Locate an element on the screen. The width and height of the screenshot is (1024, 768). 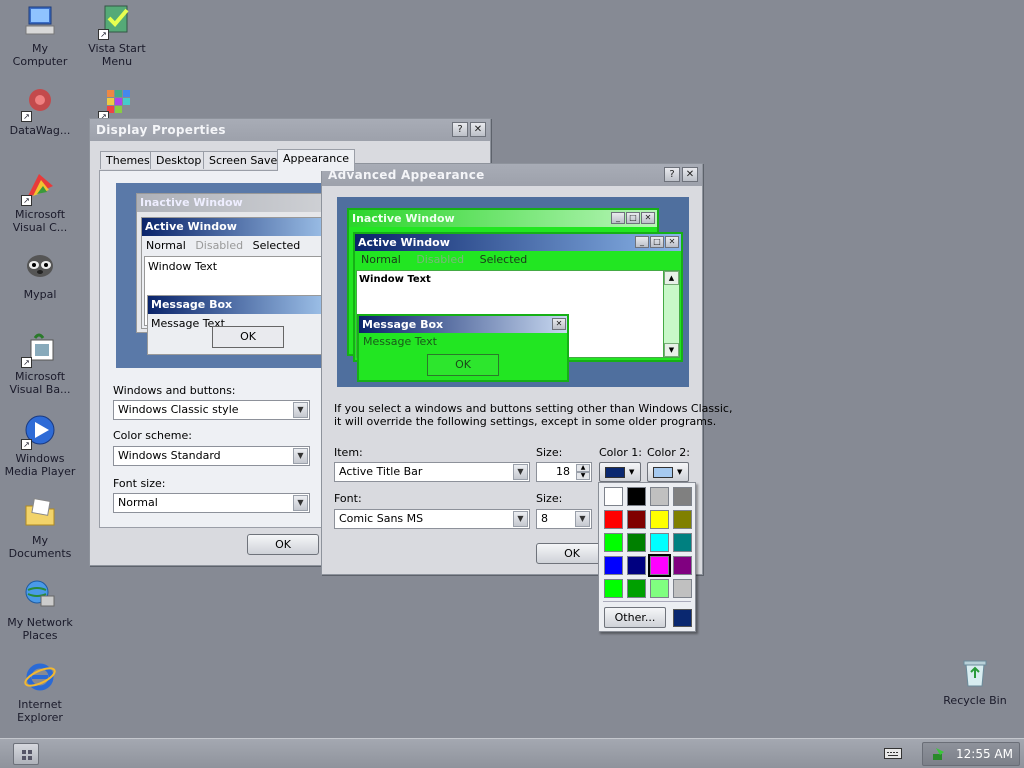
custom-color-swatch is located at coordinates (682, 618).